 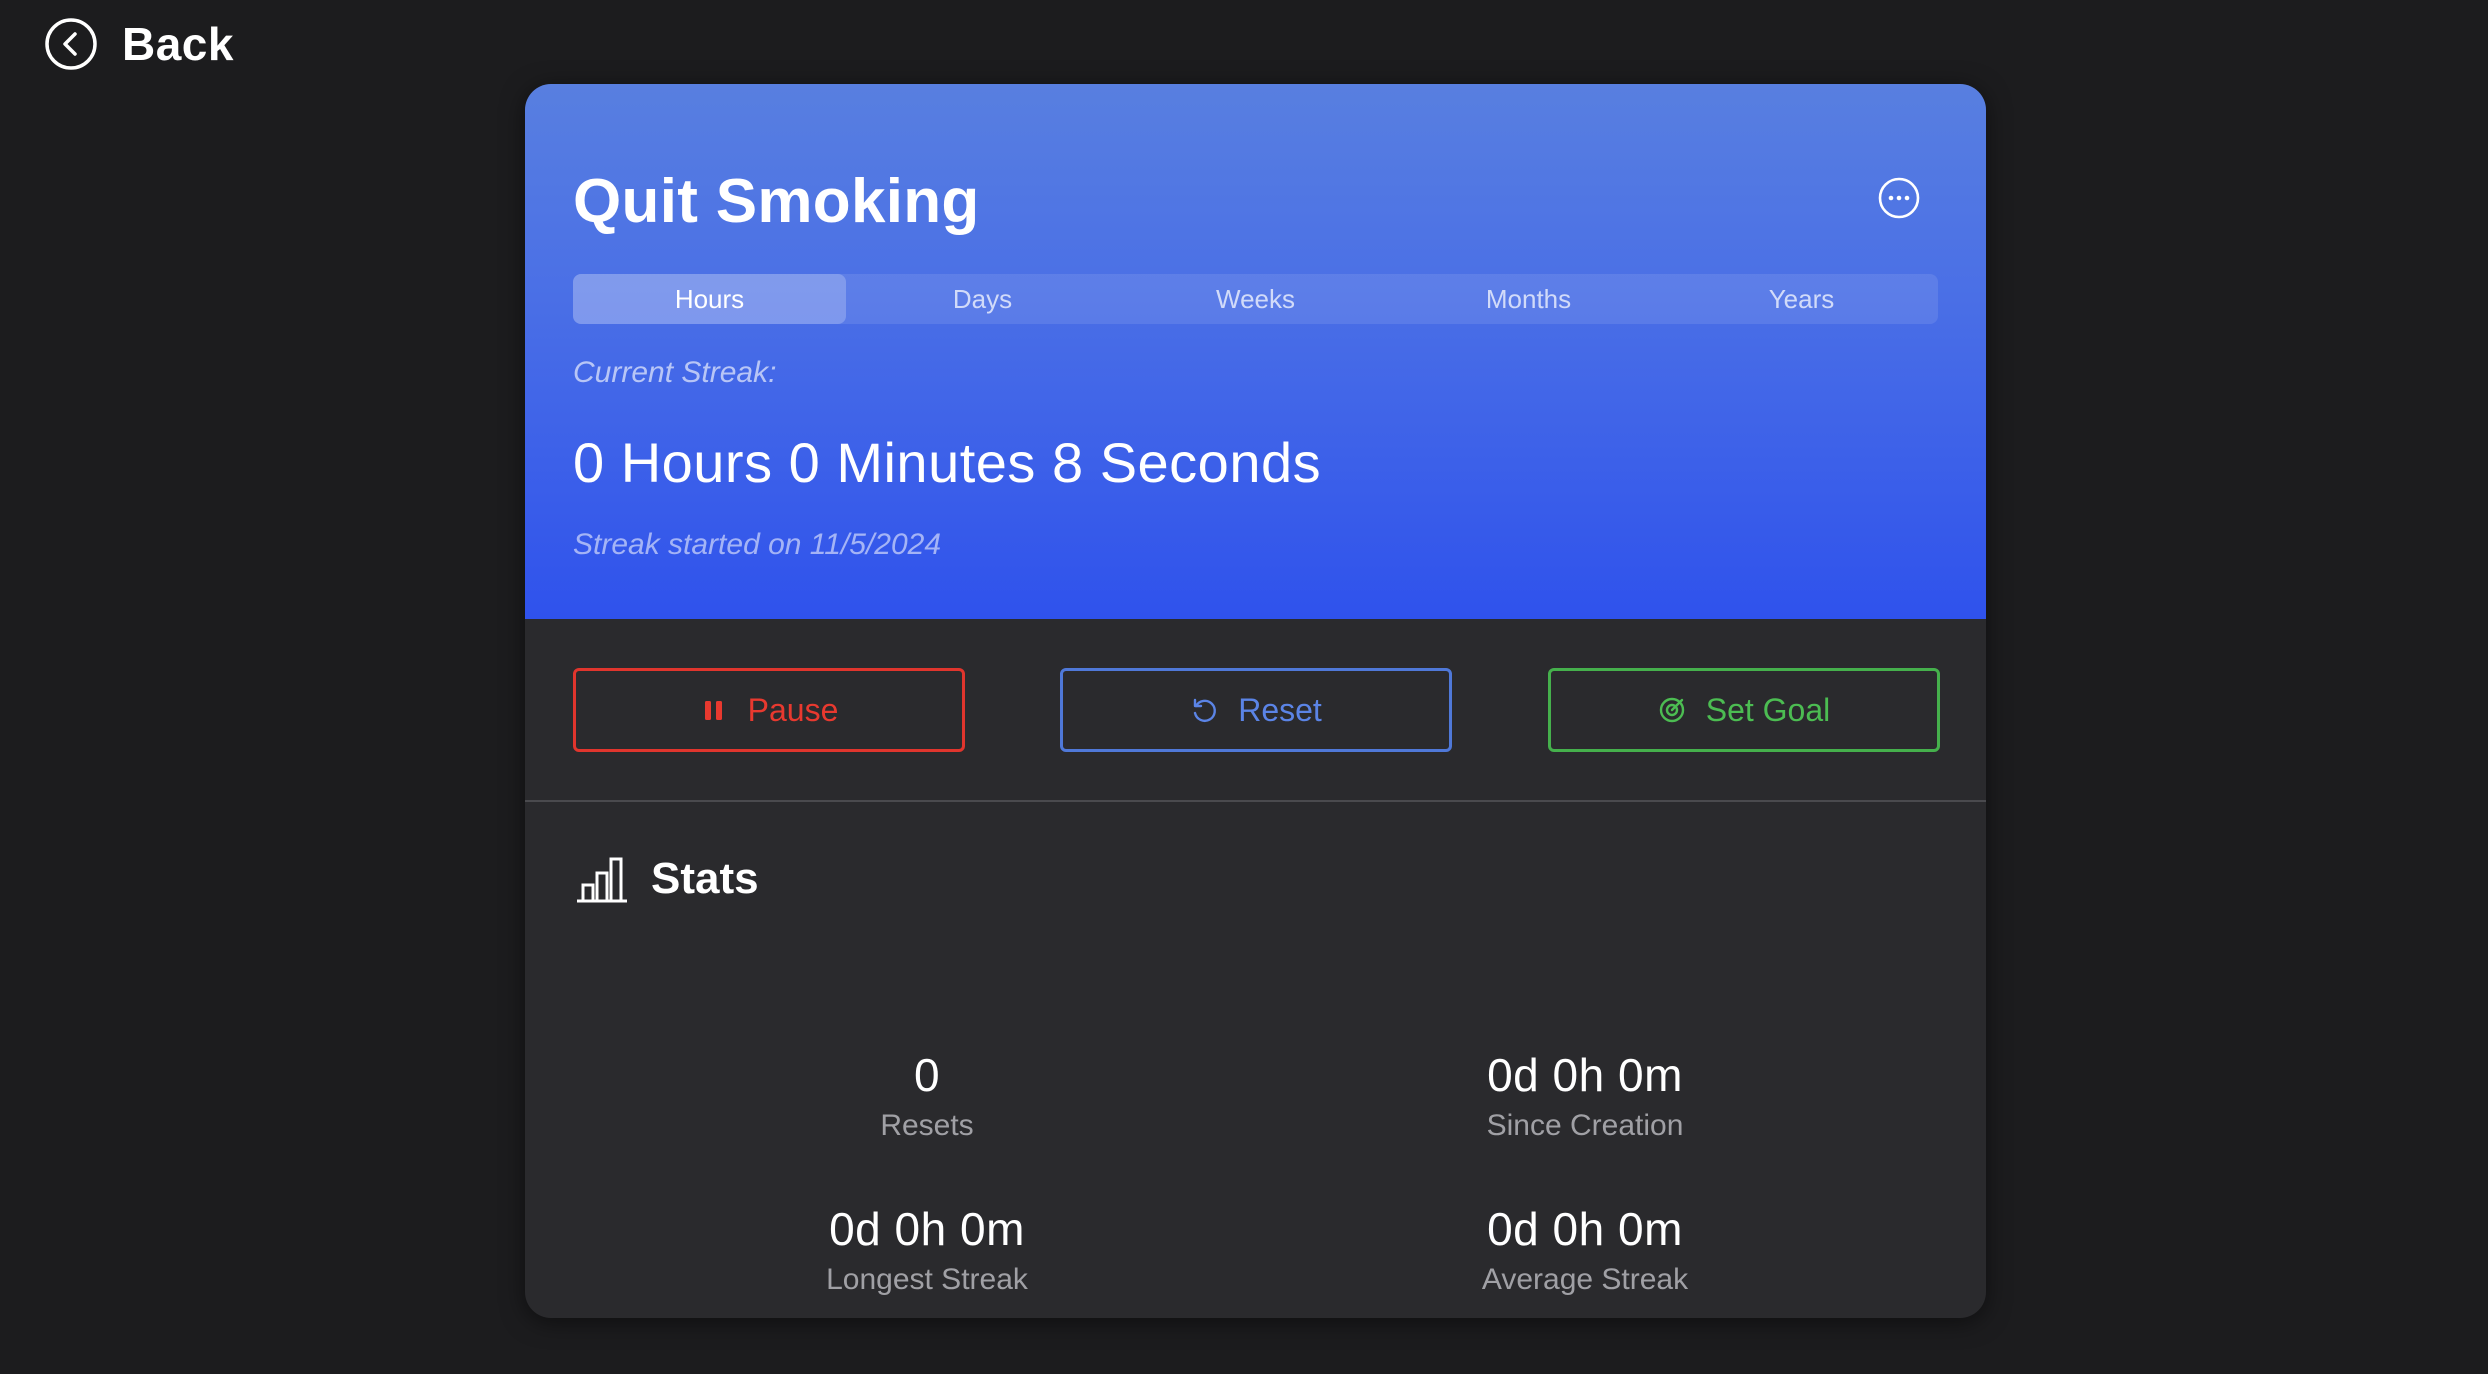 What do you see at coordinates (1801, 299) in the screenshot?
I see `tab-years: Years` at bounding box center [1801, 299].